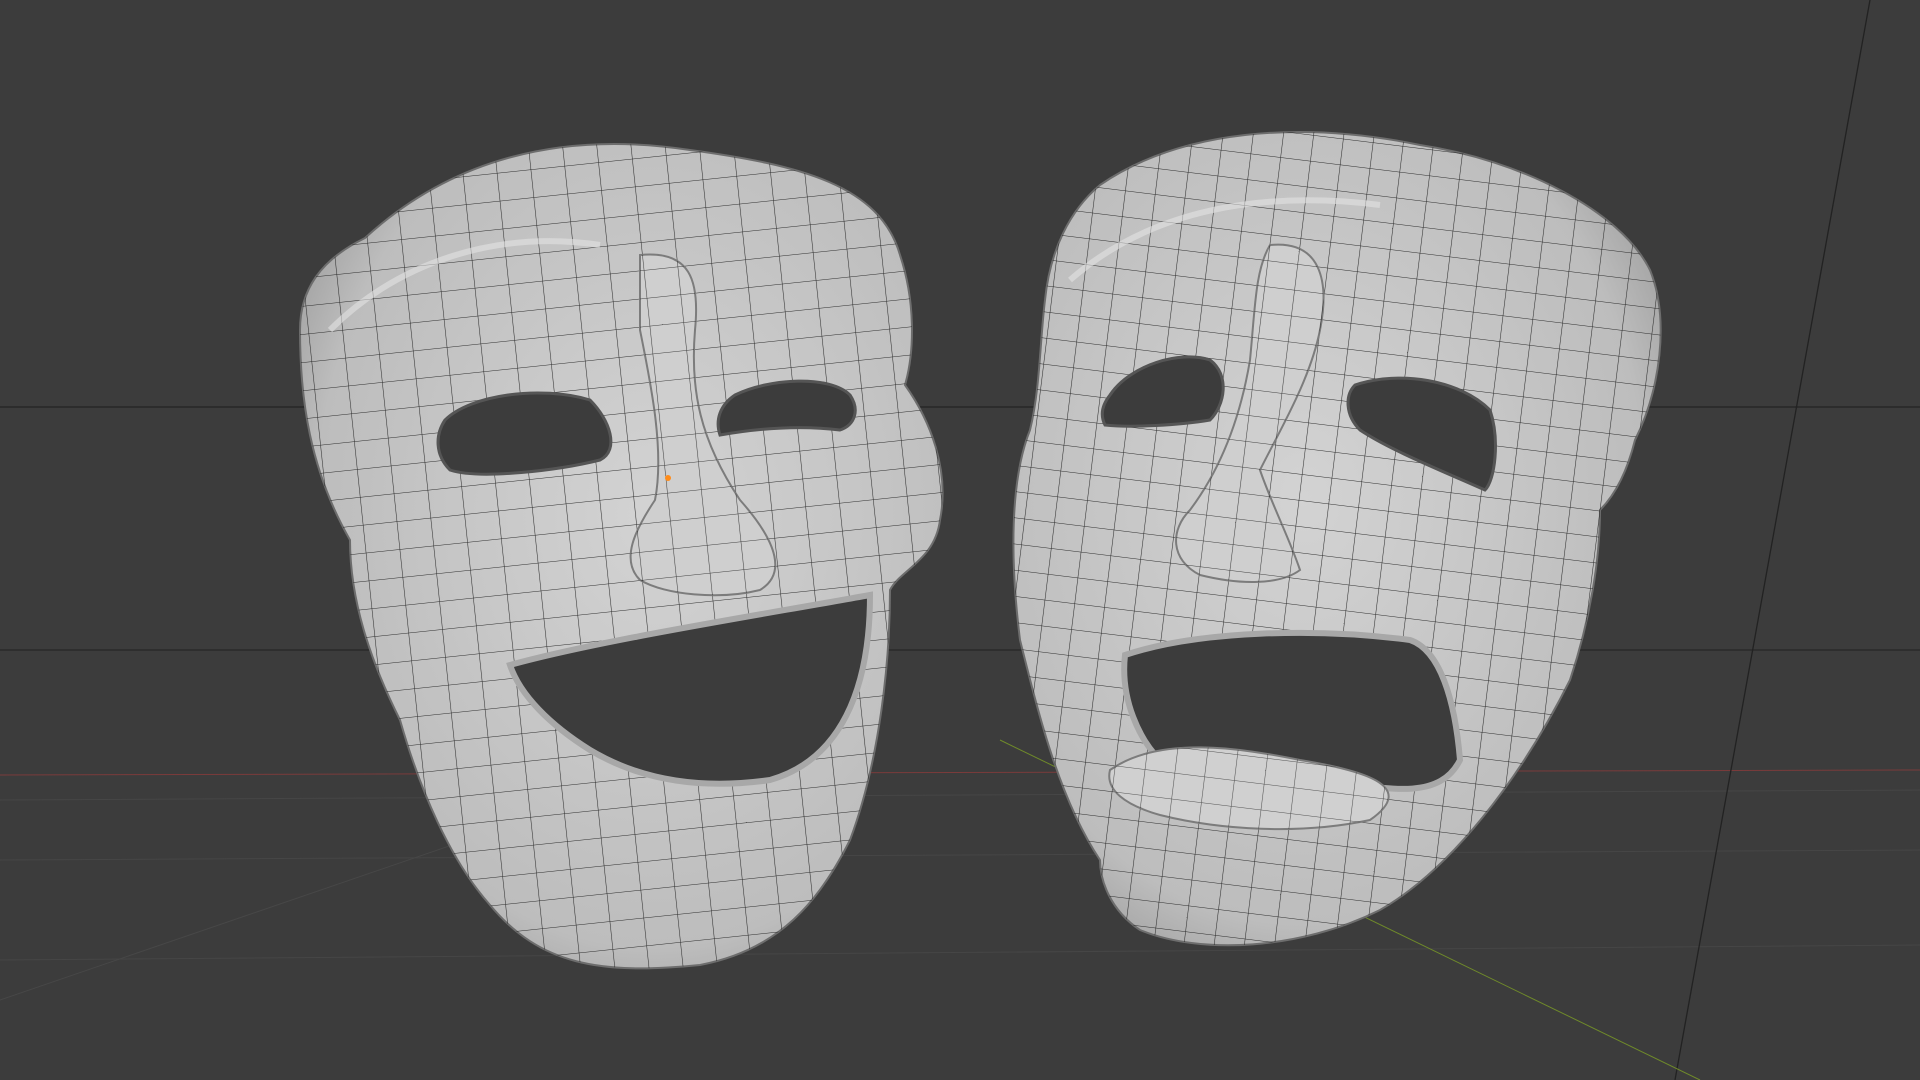 This screenshot has width=1920, height=1080. I want to click on x-axis-line, so click(960, 772).